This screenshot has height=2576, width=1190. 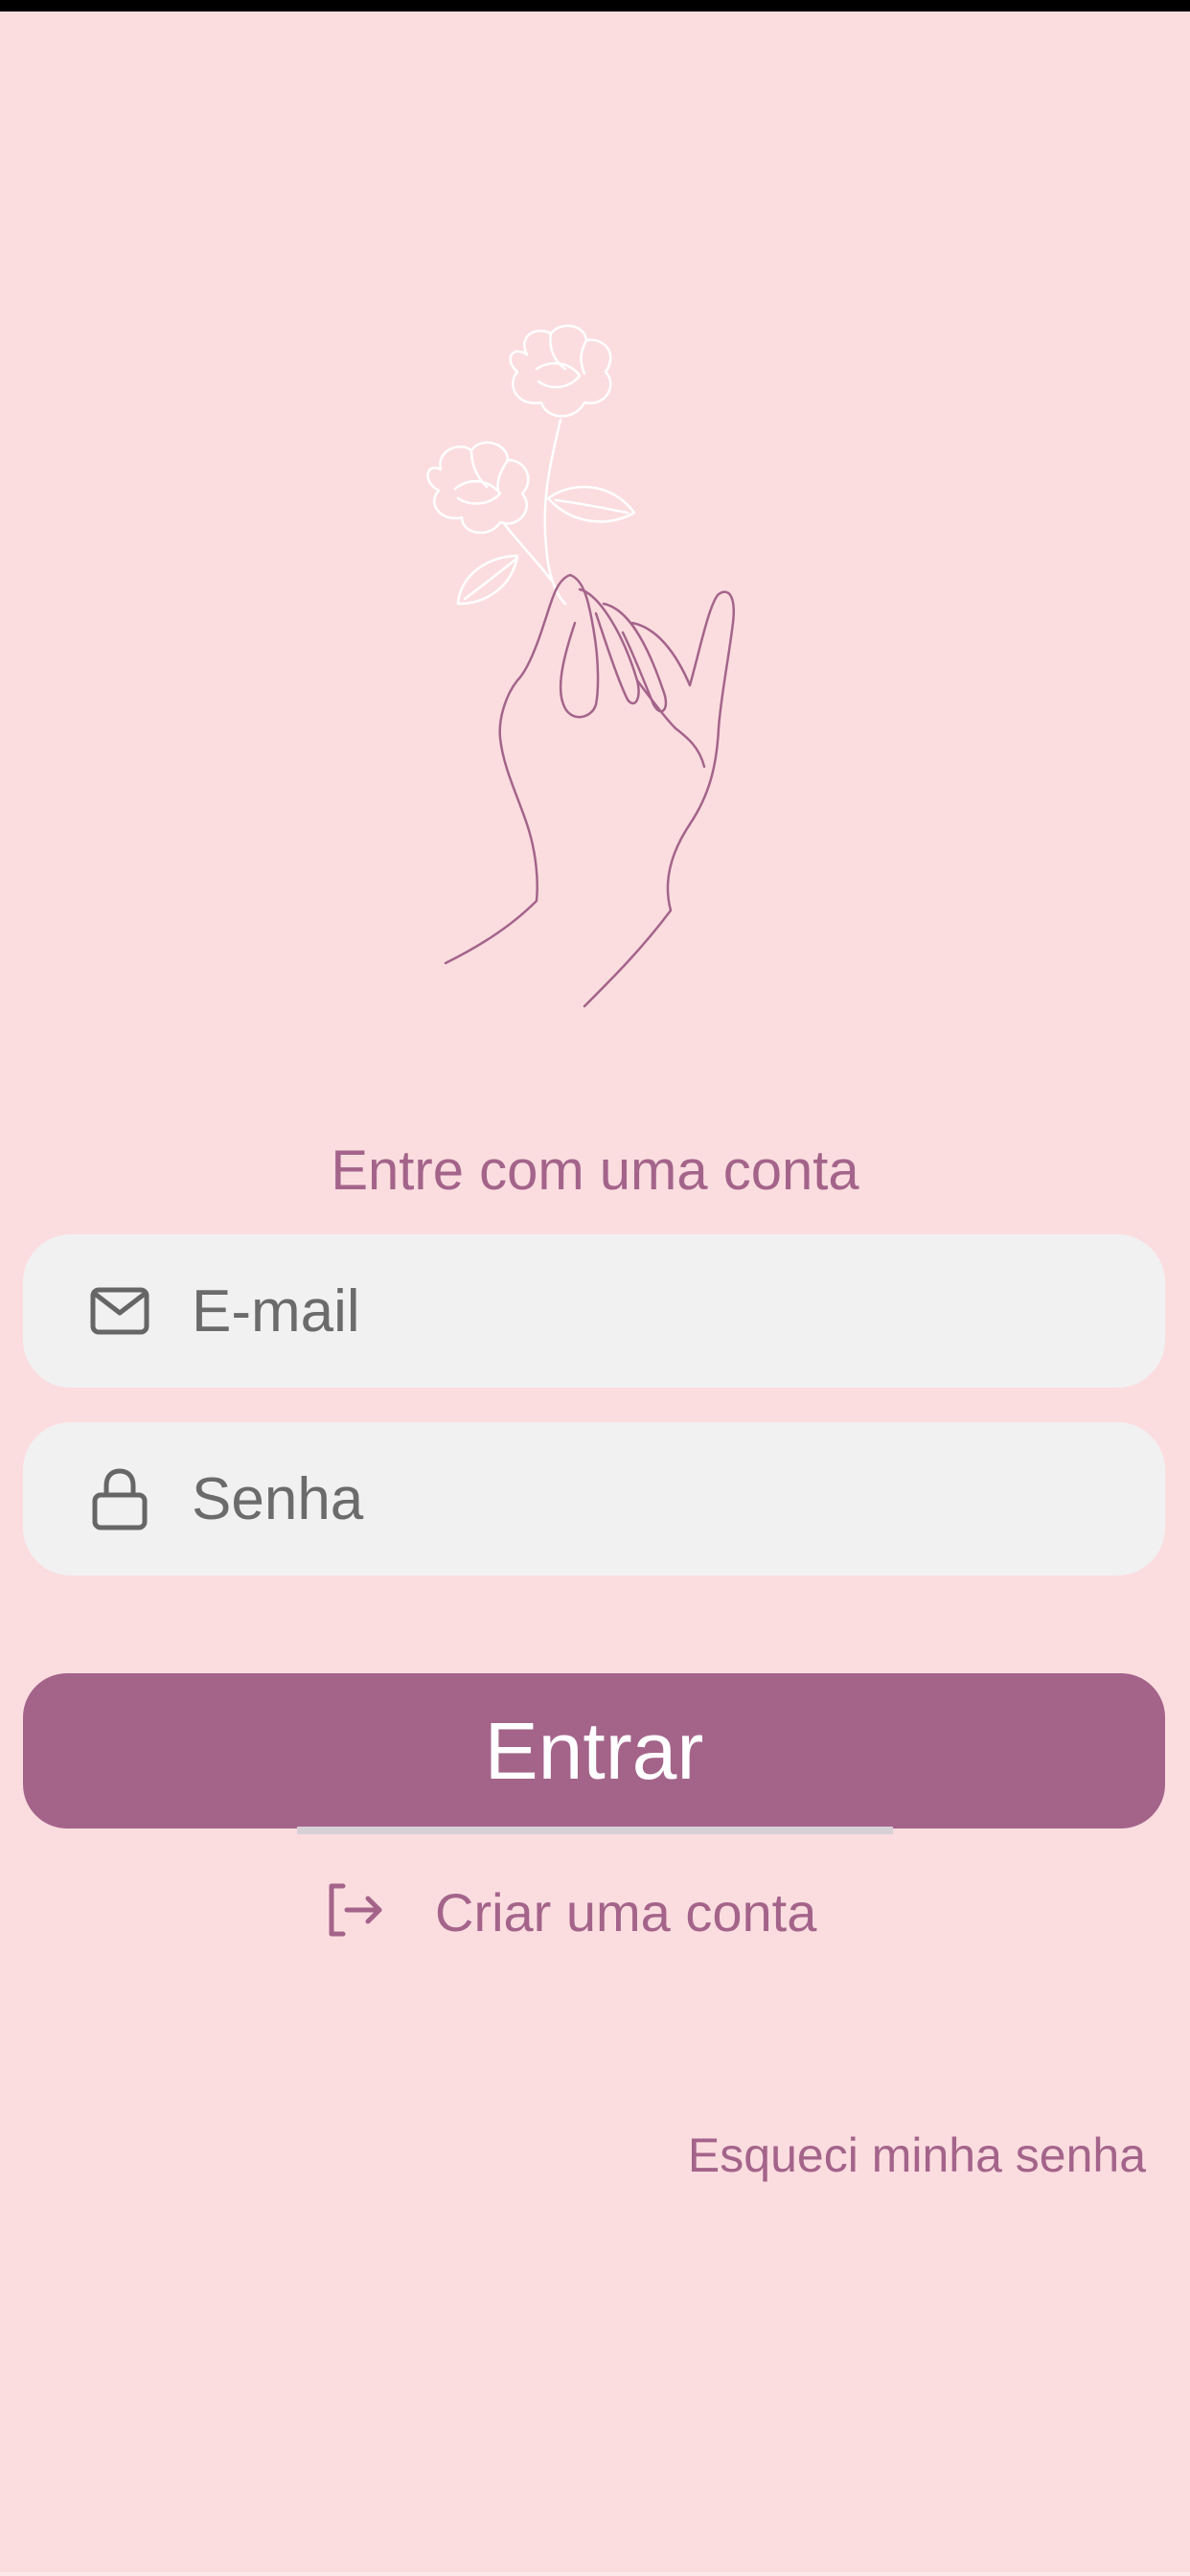 I want to click on page-title: Entre com uma conta, so click(x=595, y=1170).